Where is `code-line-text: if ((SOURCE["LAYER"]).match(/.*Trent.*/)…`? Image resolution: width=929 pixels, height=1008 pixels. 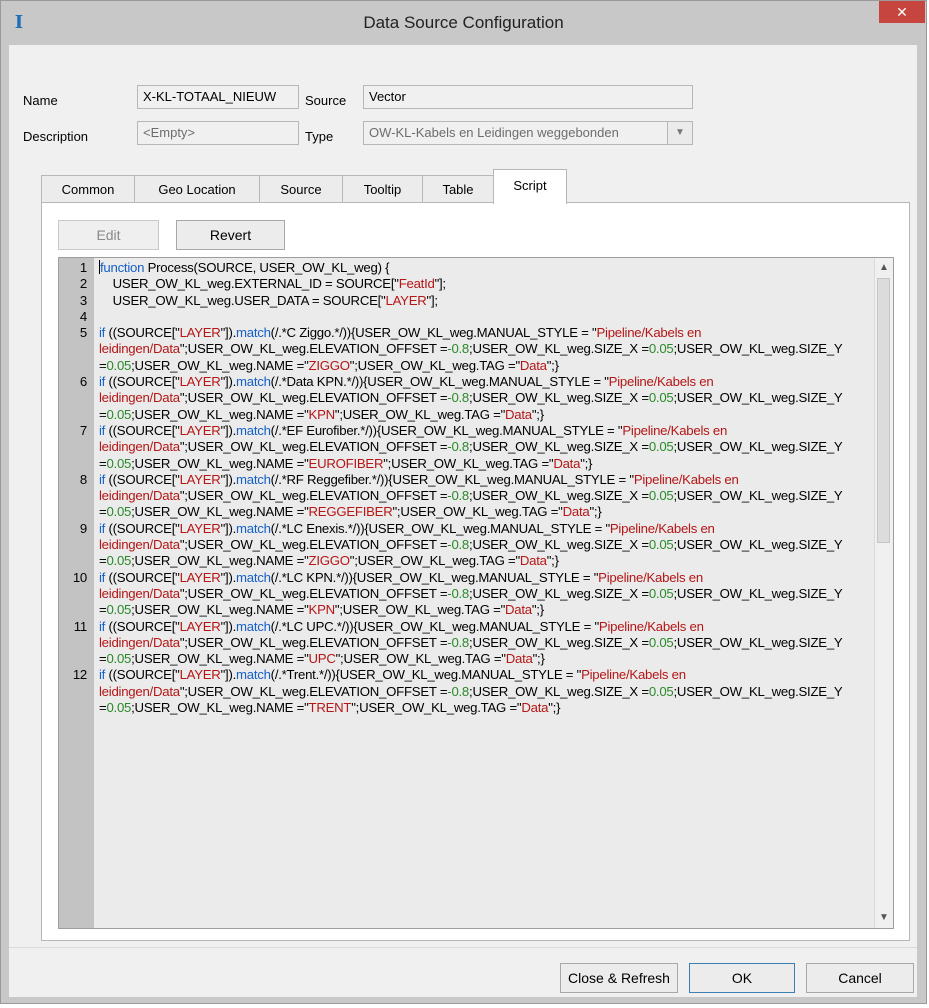
code-line-text: if ((SOURCE["LAYER"]).match(/.*Trent.*/)… is located at coordinates (472, 691).